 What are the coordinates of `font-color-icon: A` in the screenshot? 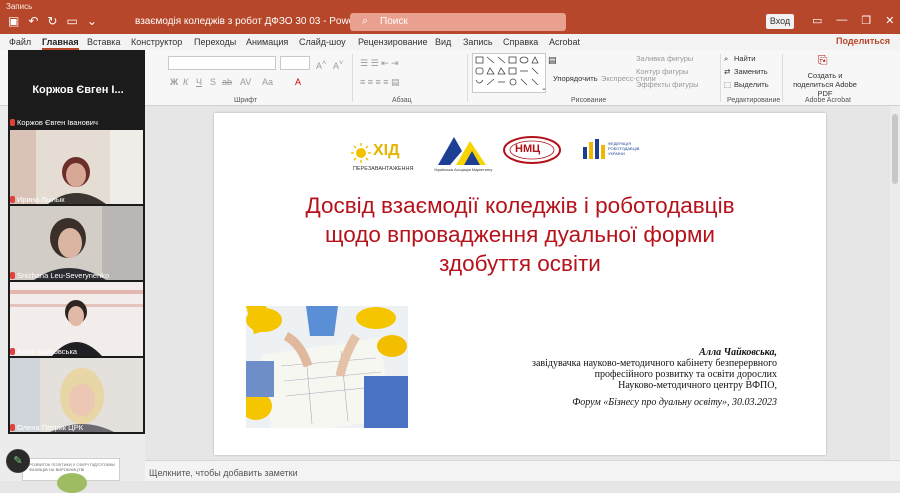 It's located at (298, 82).